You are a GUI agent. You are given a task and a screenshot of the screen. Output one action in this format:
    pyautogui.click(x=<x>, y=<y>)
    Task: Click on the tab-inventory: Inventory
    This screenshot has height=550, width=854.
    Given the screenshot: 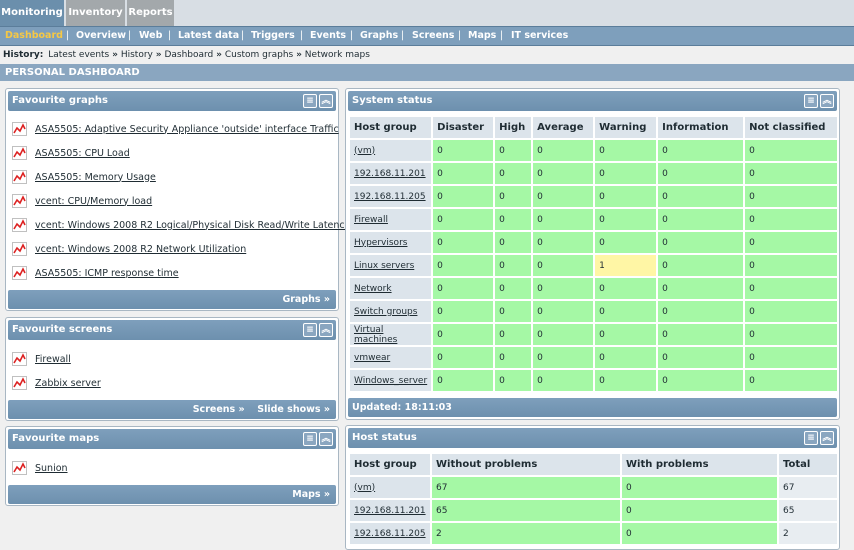 What is the action you would take?
    pyautogui.click(x=95, y=13)
    